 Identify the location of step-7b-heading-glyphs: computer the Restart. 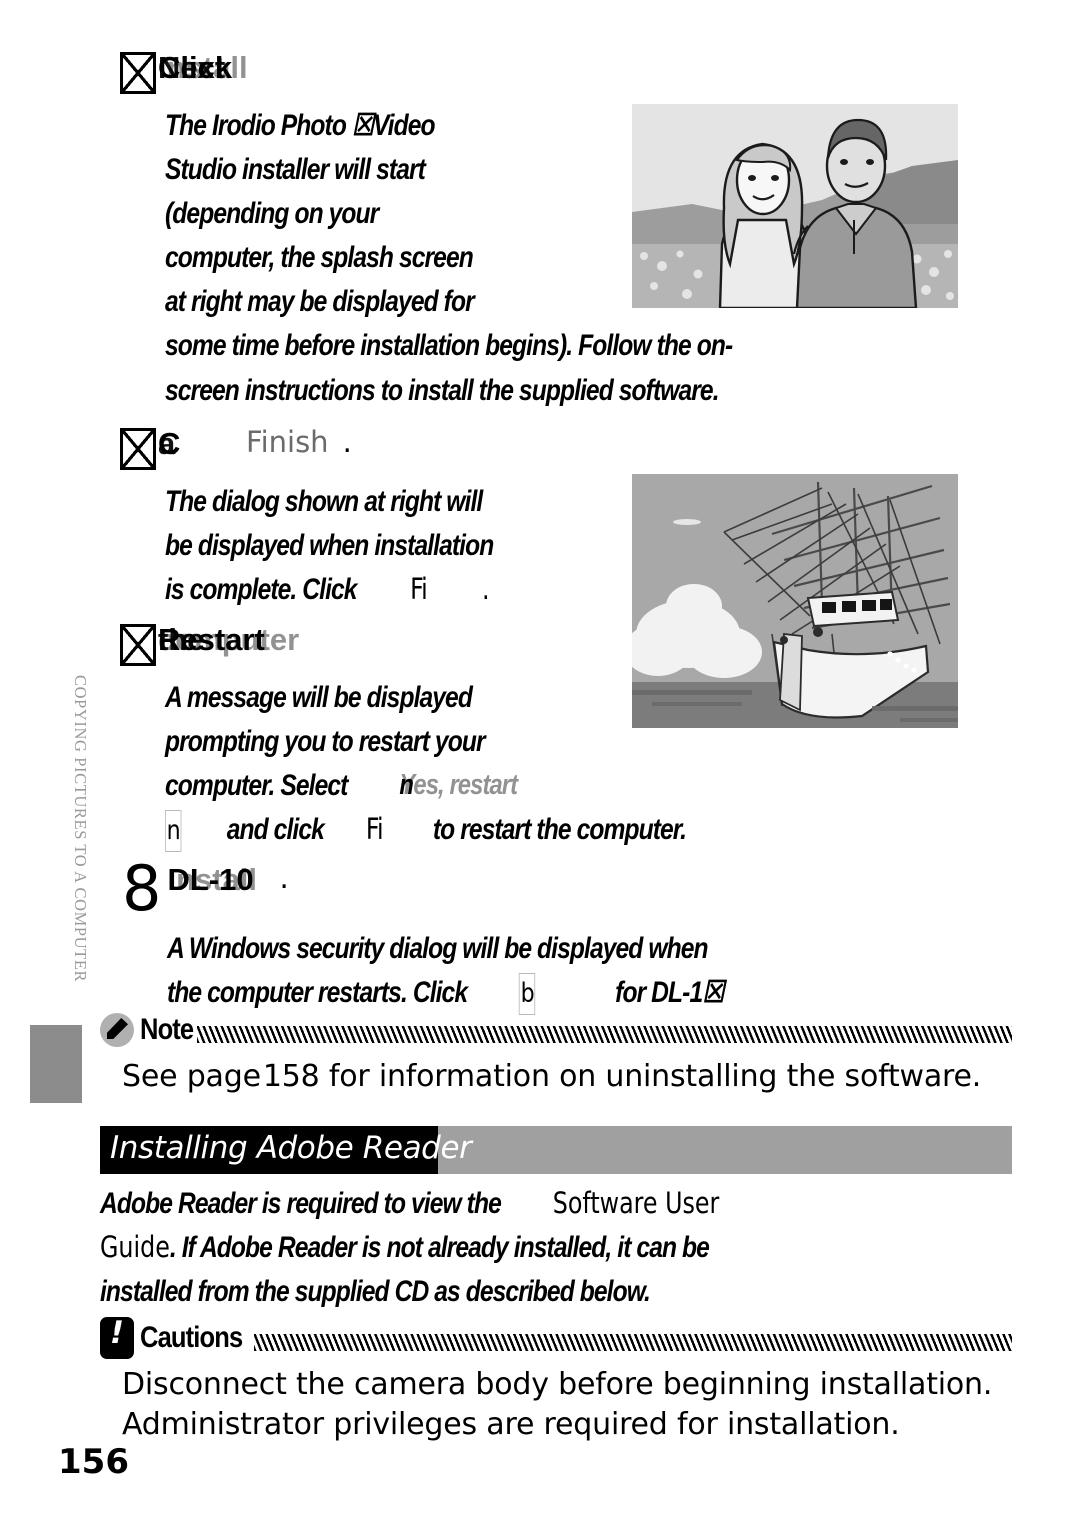
(228, 642).